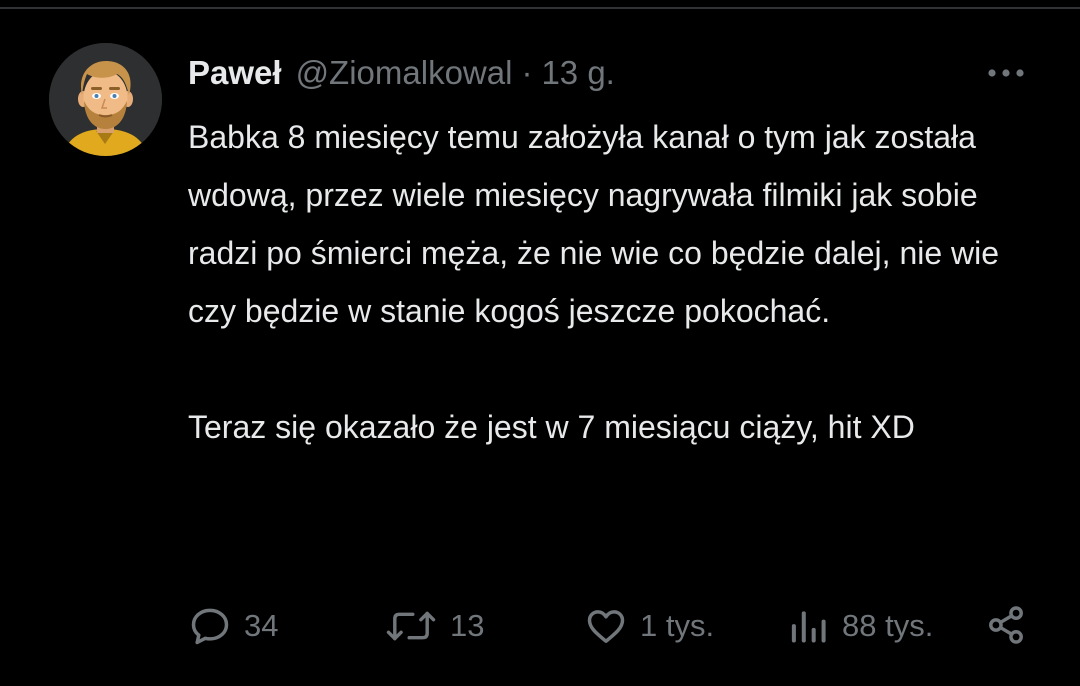  Describe the element at coordinates (235, 73) in the screenshot. I see `author-name: Paweł` at that location.